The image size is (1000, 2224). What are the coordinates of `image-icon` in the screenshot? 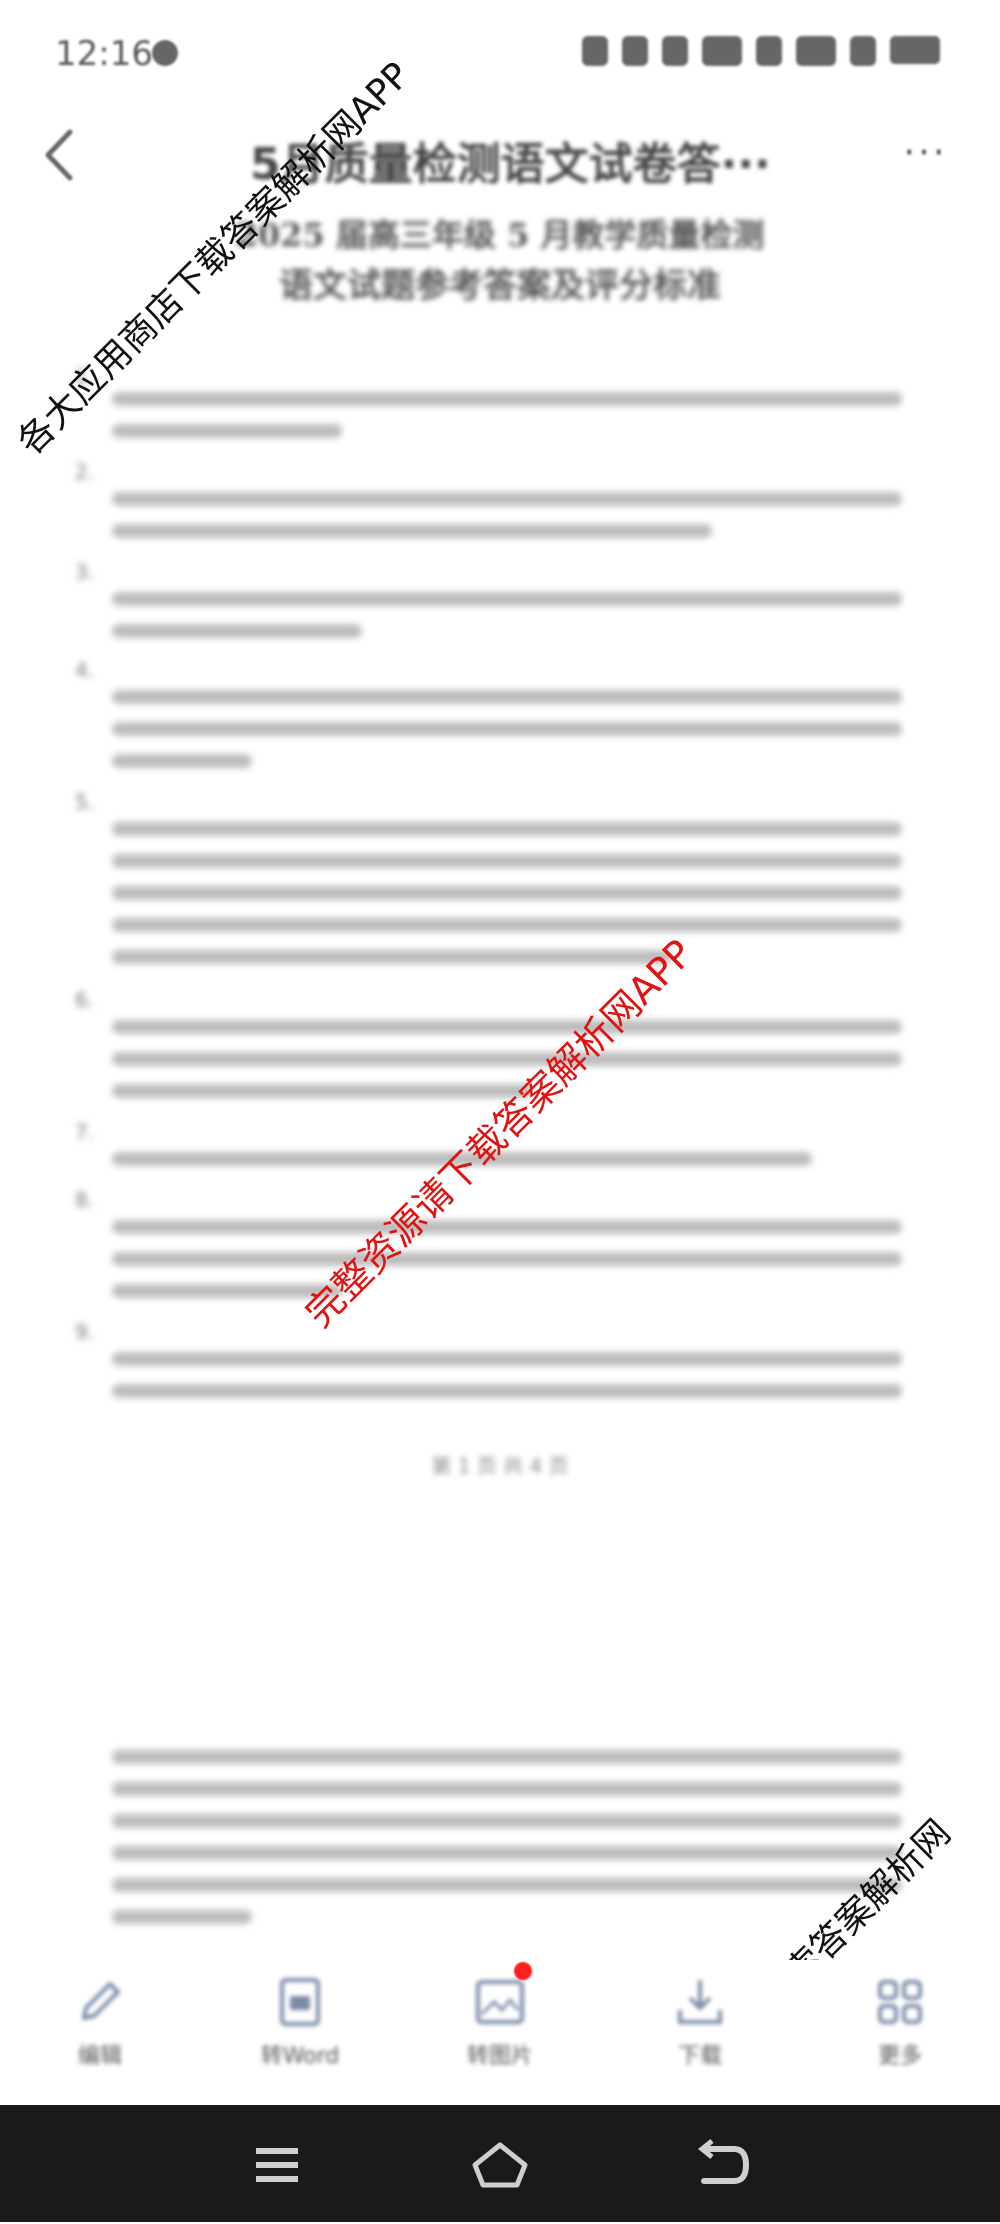 It's located at (500, 2002).